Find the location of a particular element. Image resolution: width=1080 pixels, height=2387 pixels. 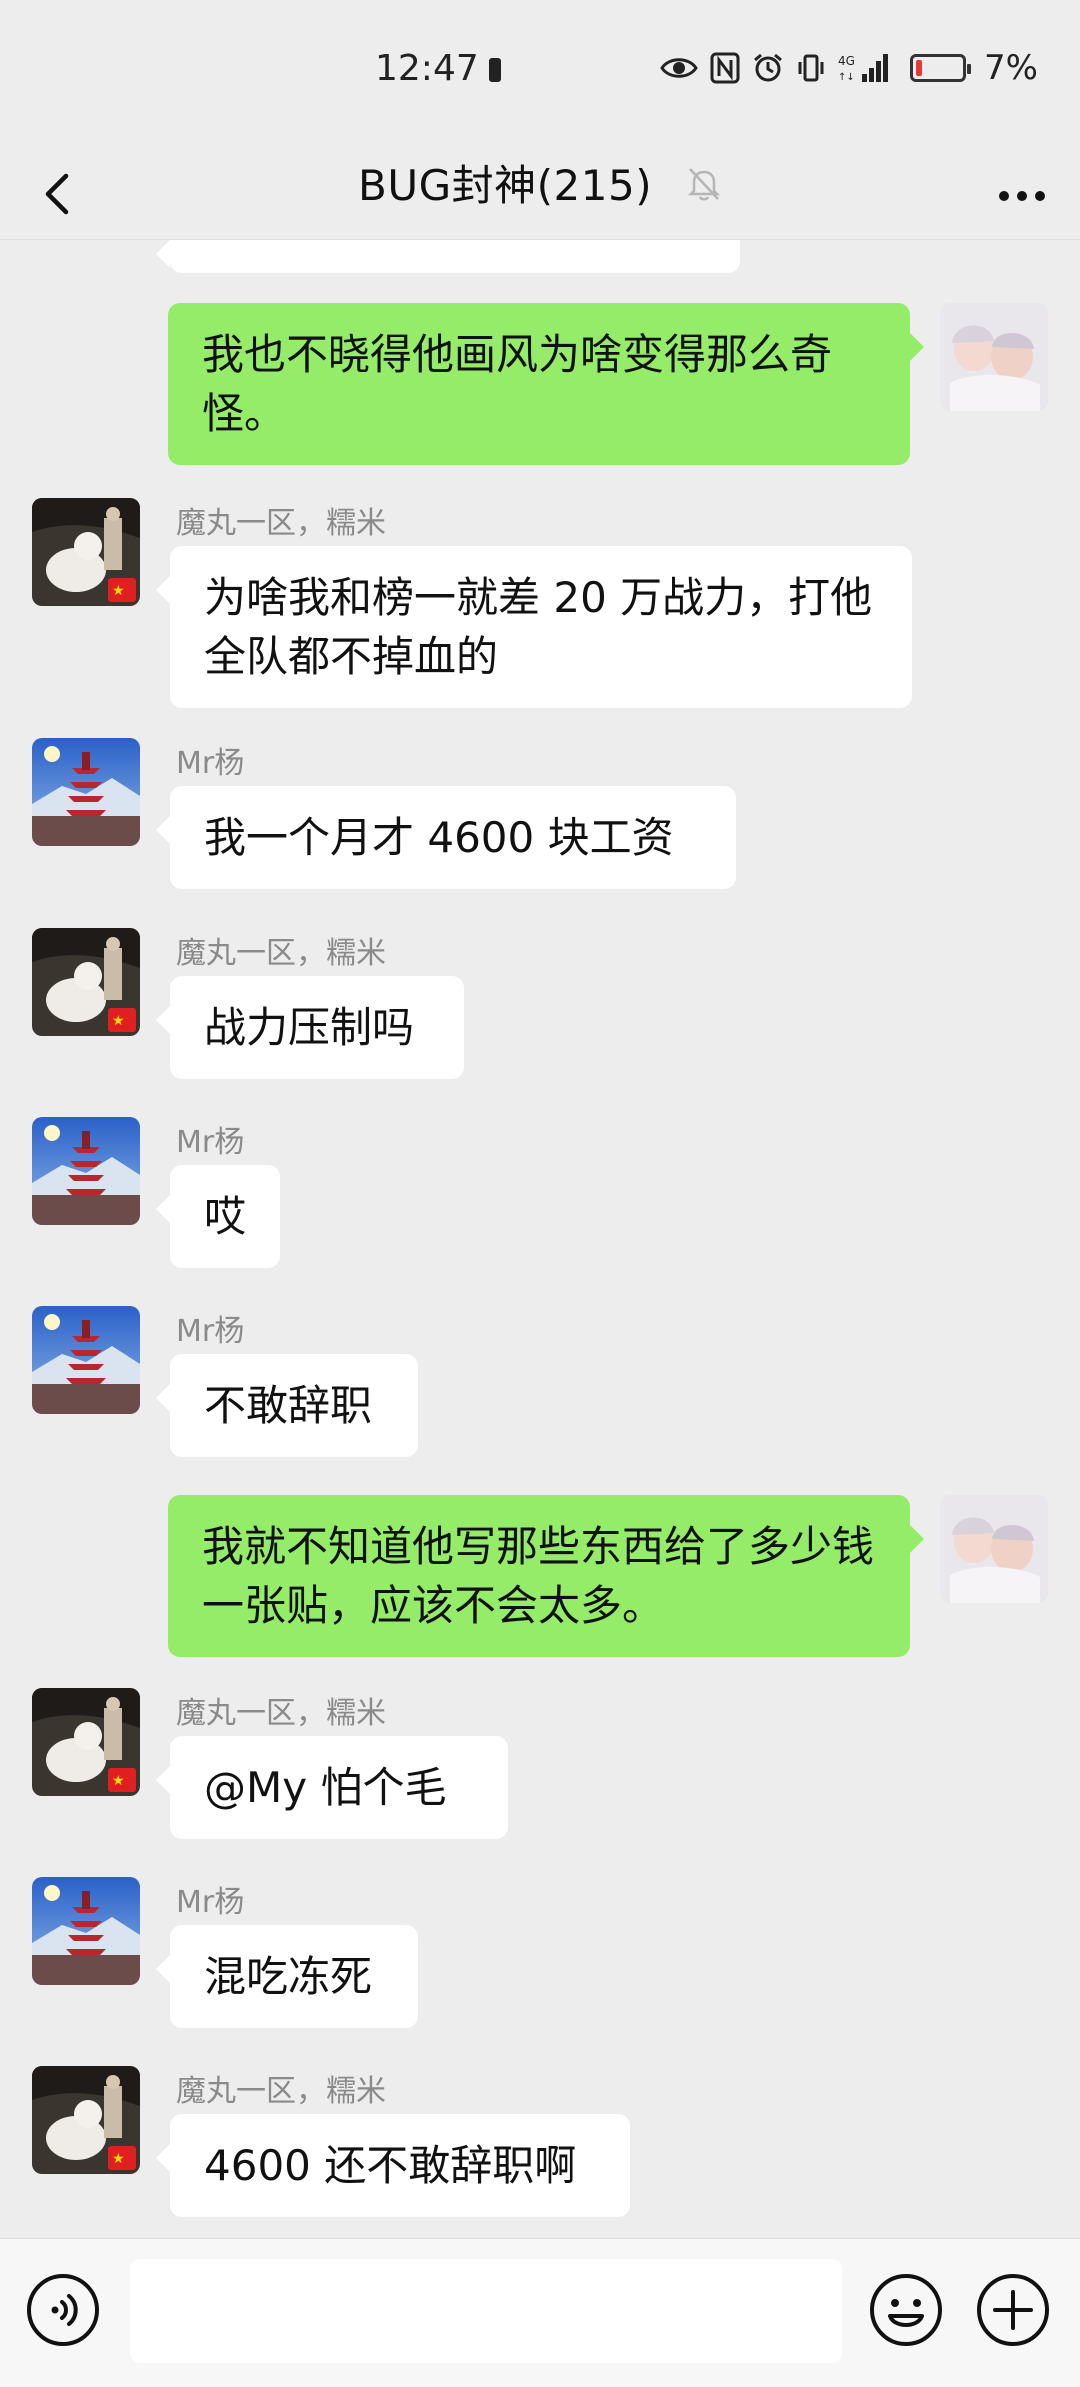

eye-comfort-icon is located at coordinates (679, 68).